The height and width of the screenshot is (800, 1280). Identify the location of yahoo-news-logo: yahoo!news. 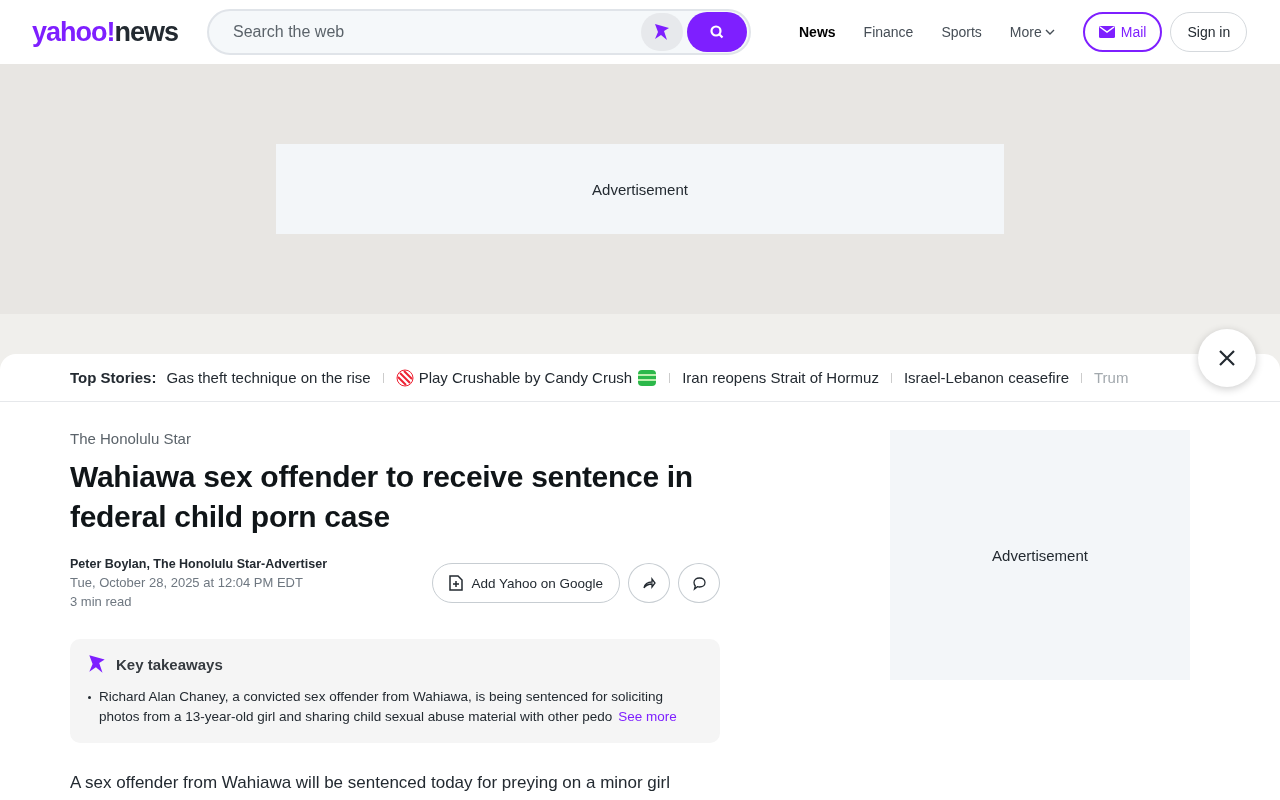
(119, 32).